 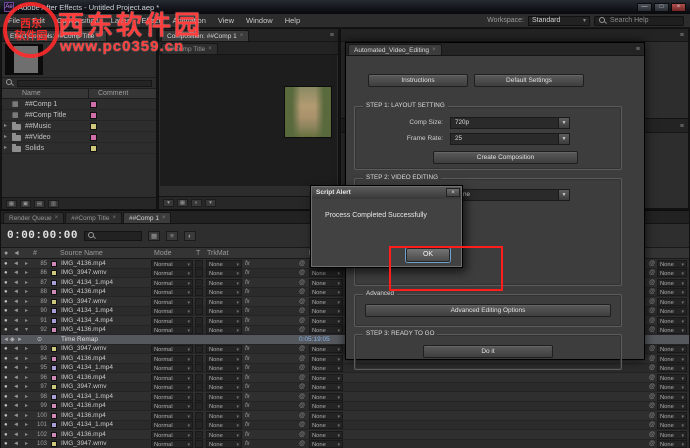 What do you see at coordinates (79, 126) in the screenshot?
I see `project-item: ▸ ##Music` at bounding box center [79, 126].